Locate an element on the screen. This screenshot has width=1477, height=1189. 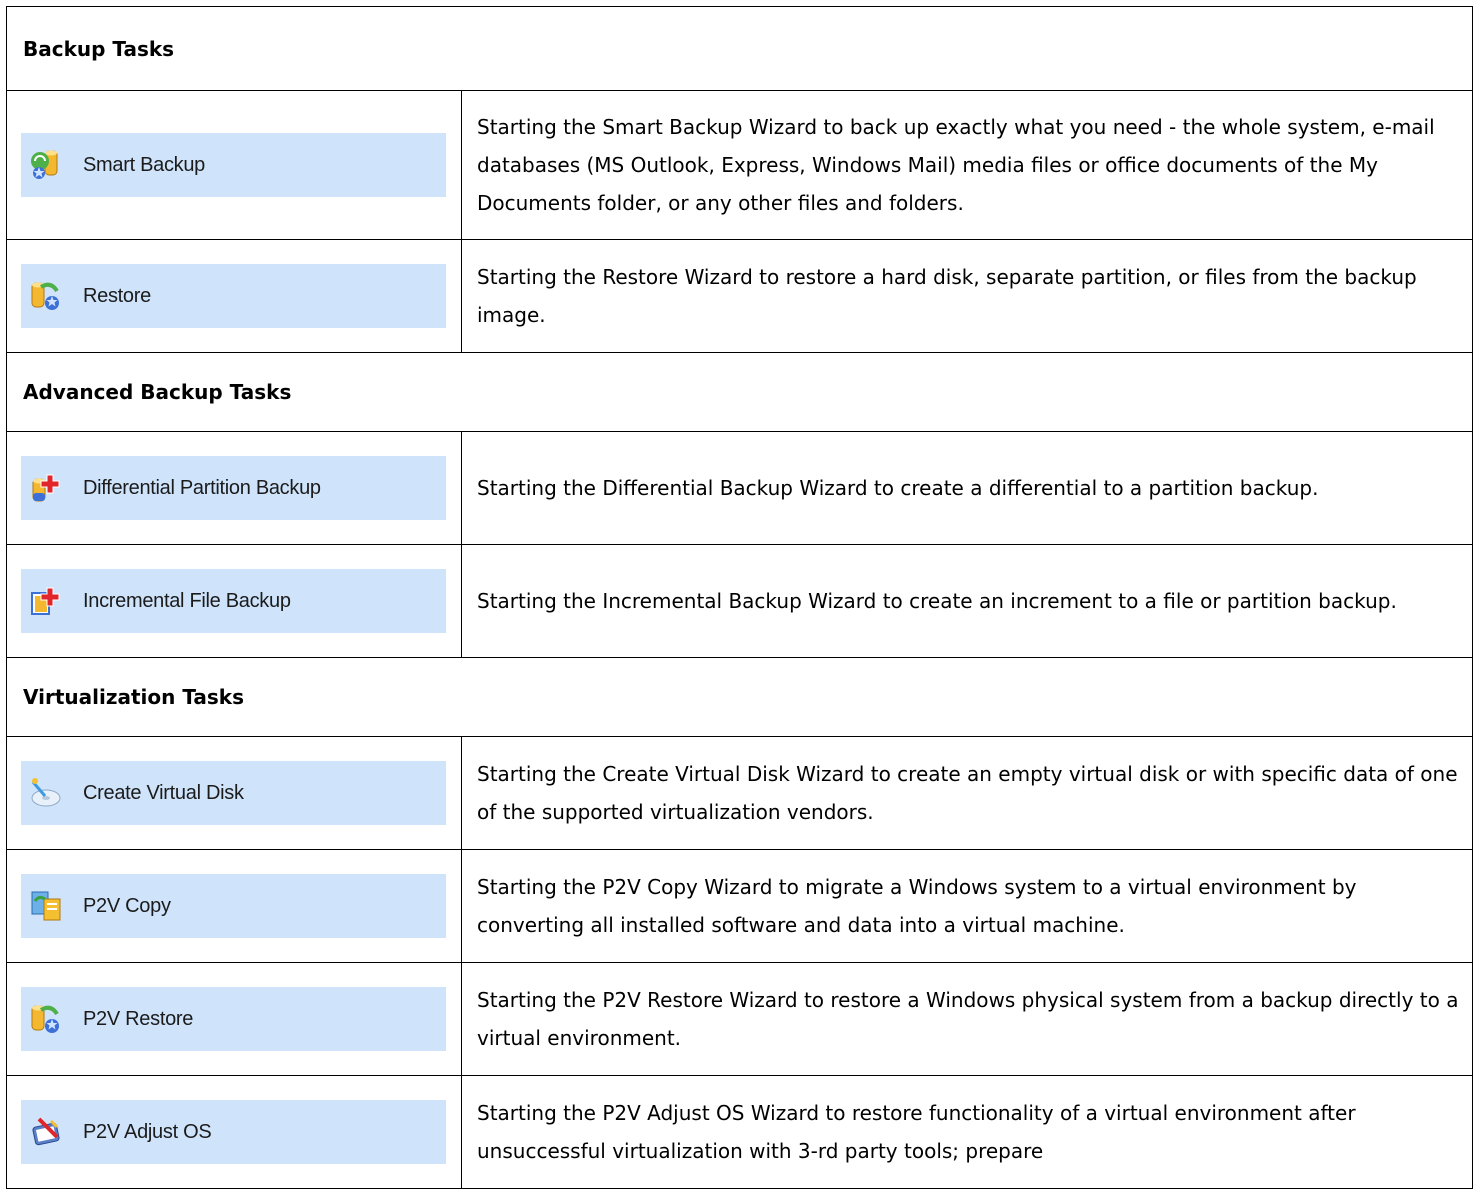
smart-backup-icon is located at coordinates (46, 165).